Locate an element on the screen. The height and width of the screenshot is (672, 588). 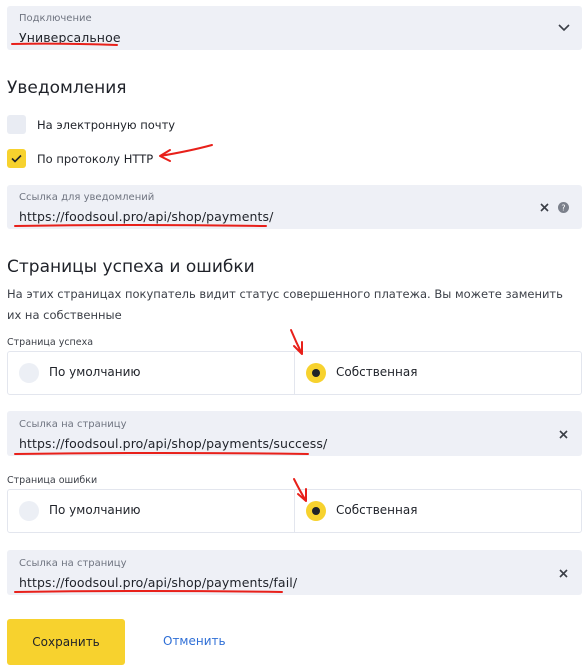
notifications-heading: Уведомления is located at coordinates (67, 88).